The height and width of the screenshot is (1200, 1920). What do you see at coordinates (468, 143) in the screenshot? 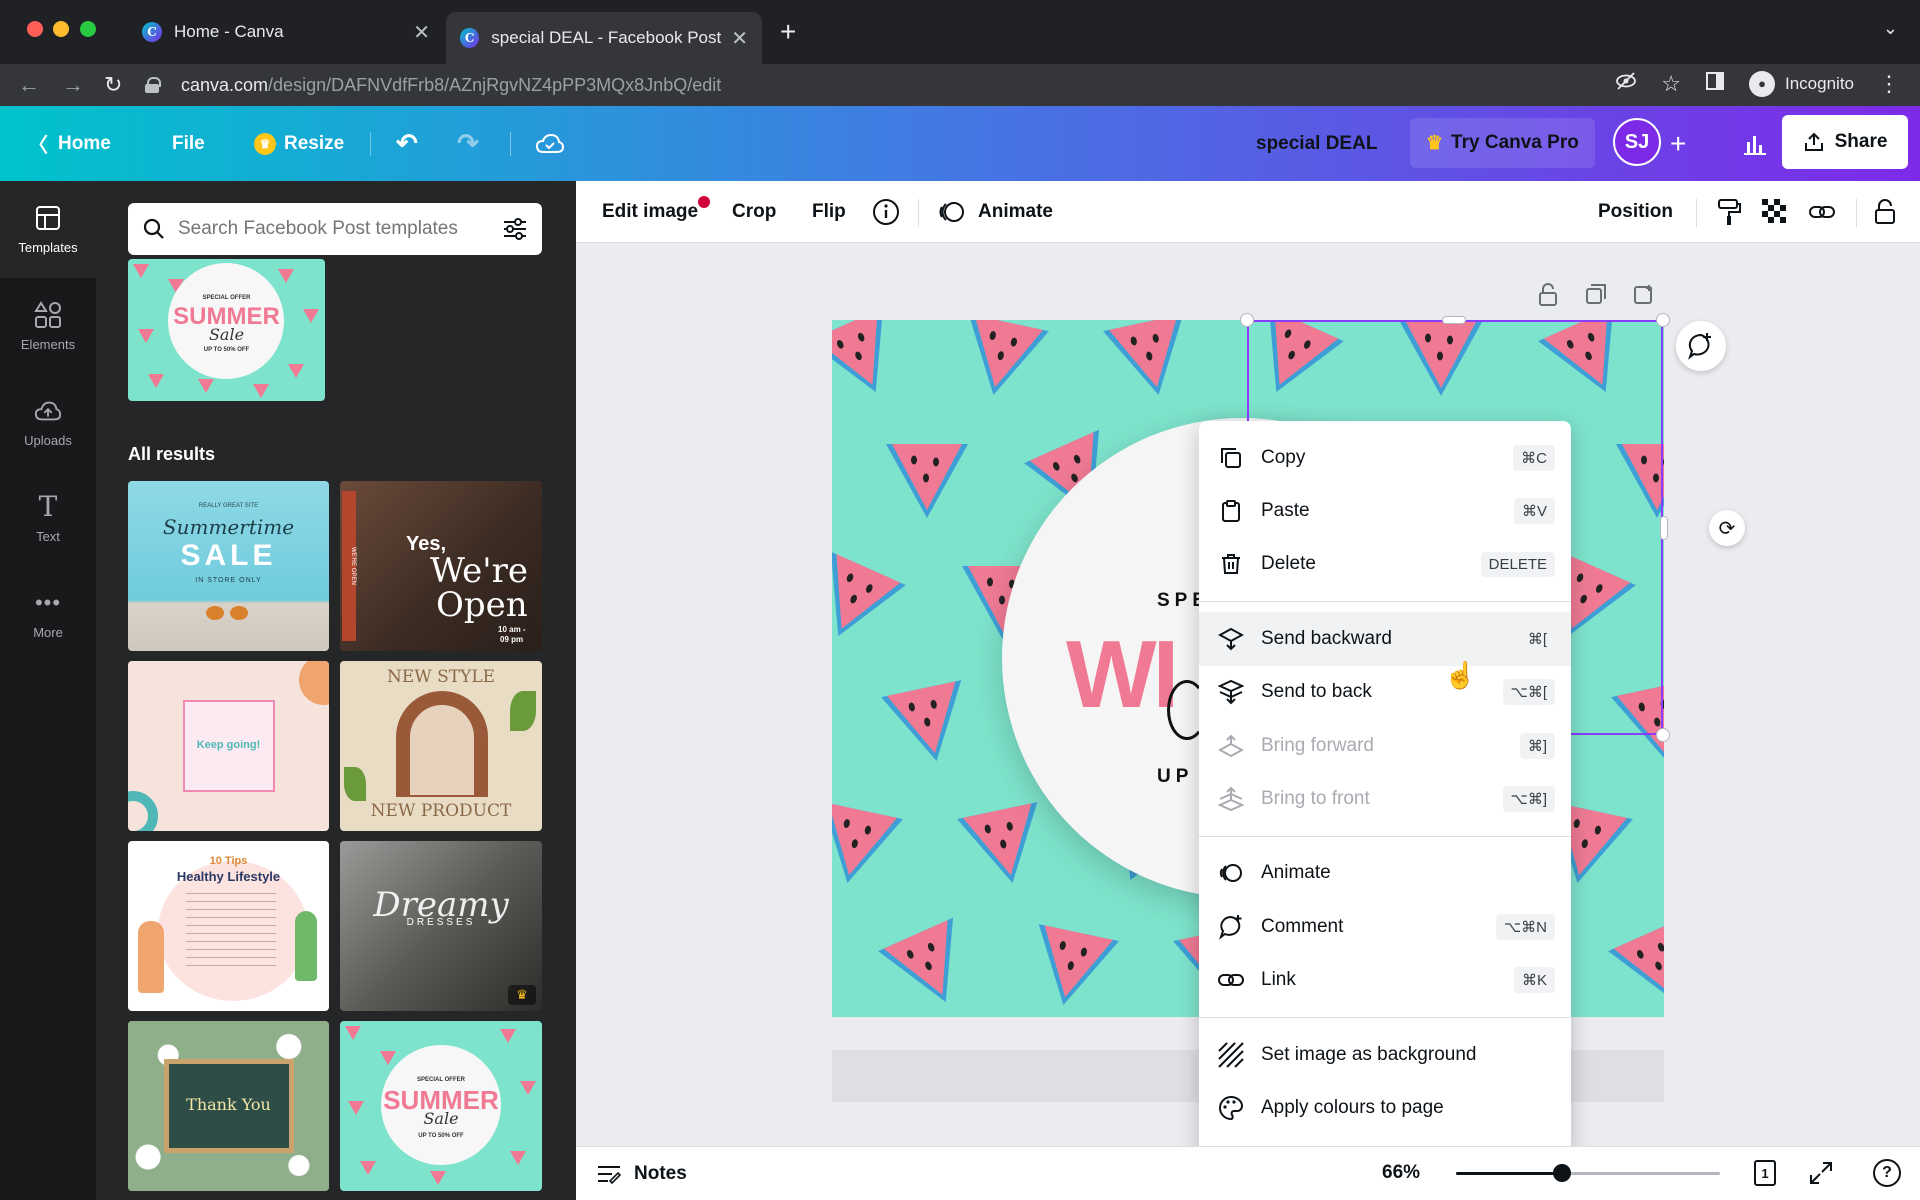
I see `redo-button: ↷` at bounding box center [468, 143].